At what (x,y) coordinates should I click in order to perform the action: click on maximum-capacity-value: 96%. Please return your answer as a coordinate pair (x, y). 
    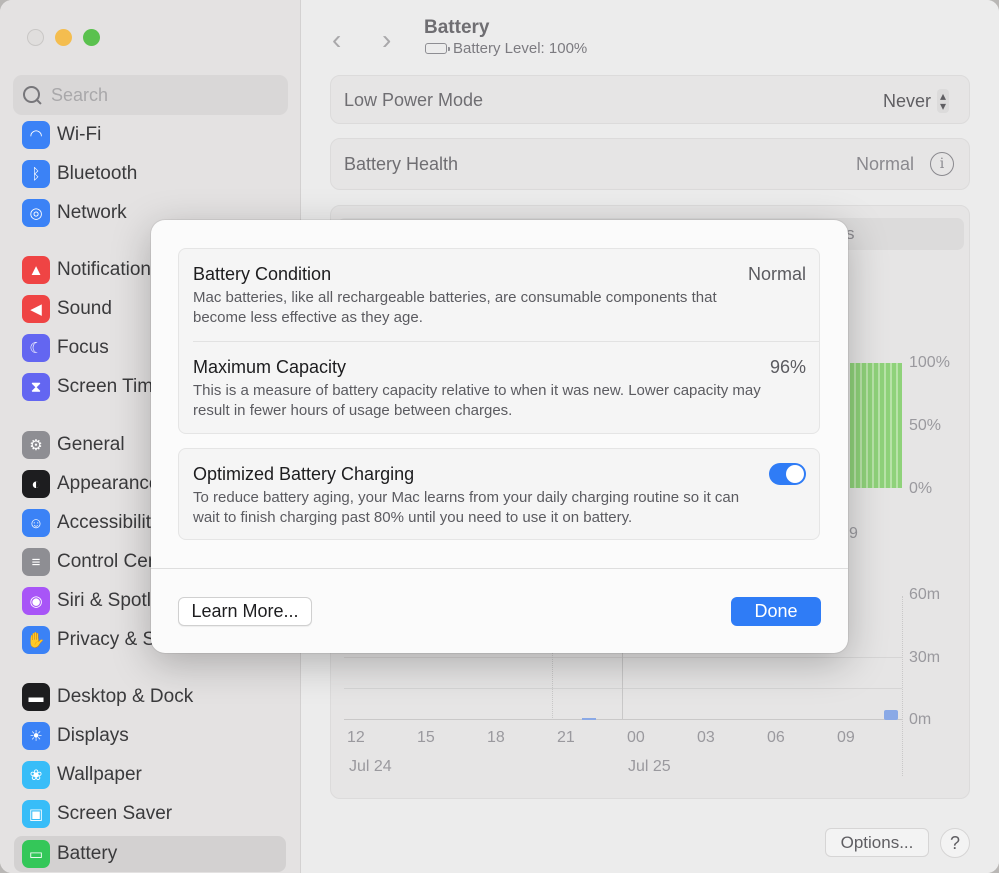
    Looking at the image, I should click on (787, 367).